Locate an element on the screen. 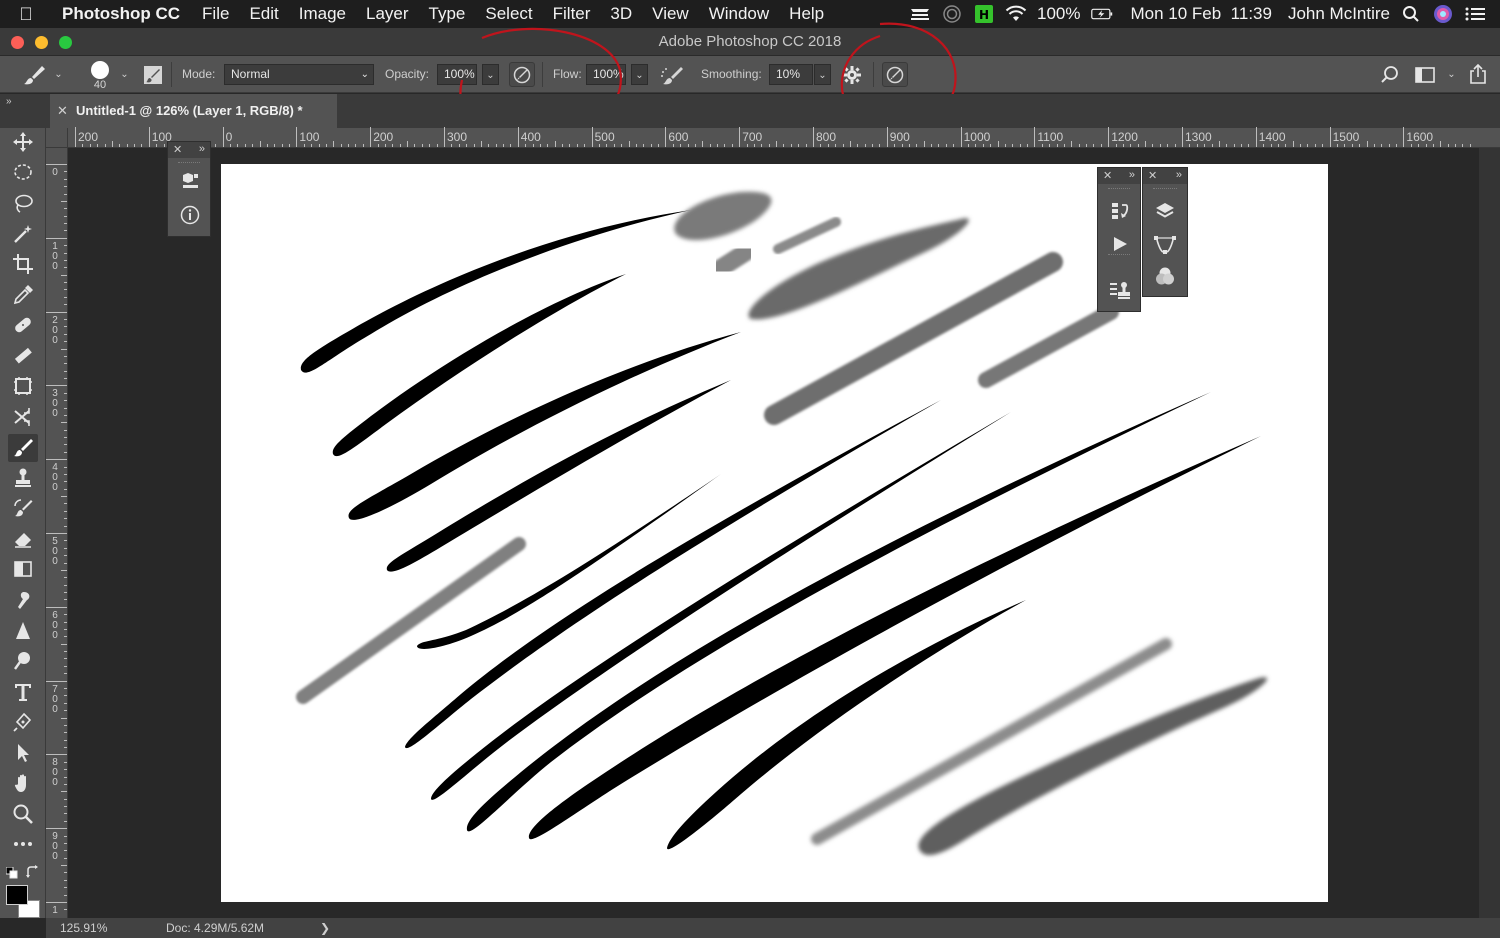 This screenshot has width=1500, height=938. eyedropper-tool is located at coordinates (23, 295).